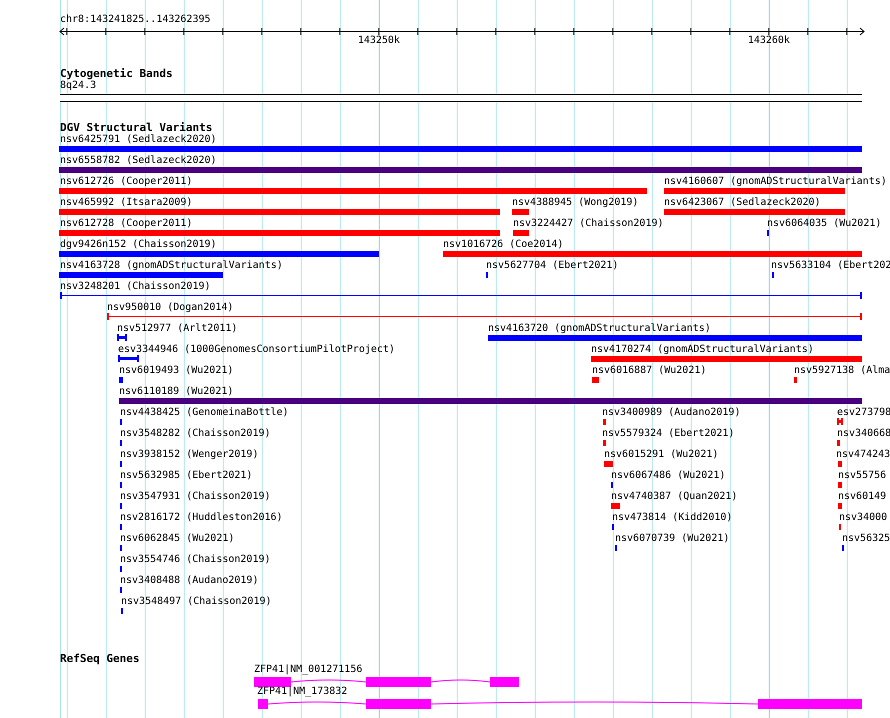 The height and width of the screenshot is (718, 890). What do you see at coordinates (842, 371) in the screenshot?
I see `feature-label: nsv5927138 (Alma` at bounding box center [842, 371].